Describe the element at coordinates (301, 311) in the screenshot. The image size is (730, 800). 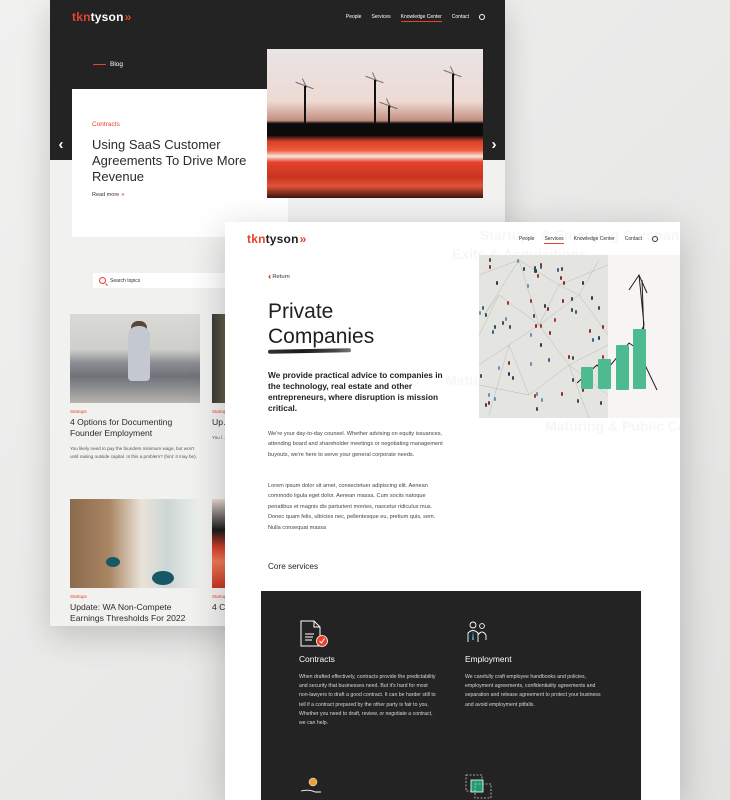
I see `page-title-line1: Private` at that location.